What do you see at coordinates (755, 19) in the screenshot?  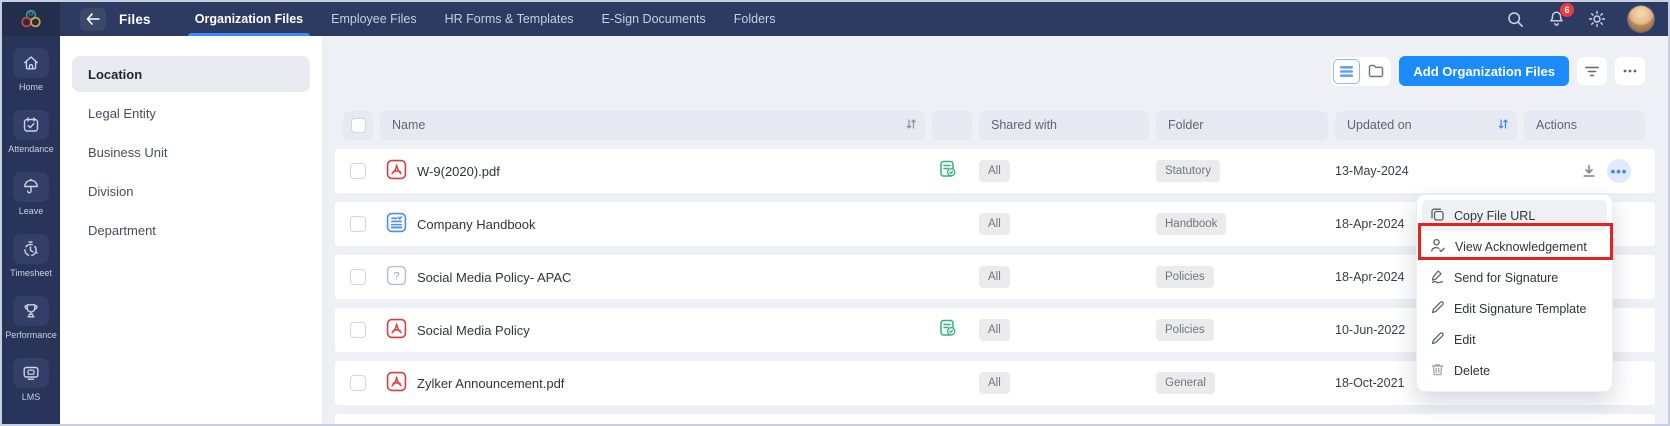 I see `tab-folders: Folders` at bounding box center [755, 19].